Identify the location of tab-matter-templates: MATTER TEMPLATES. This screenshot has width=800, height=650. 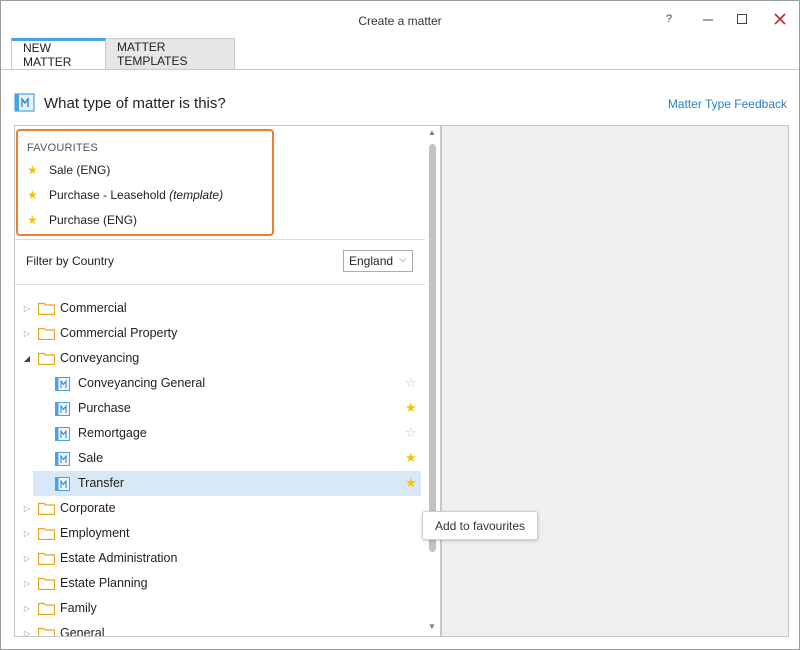
(170, 54).